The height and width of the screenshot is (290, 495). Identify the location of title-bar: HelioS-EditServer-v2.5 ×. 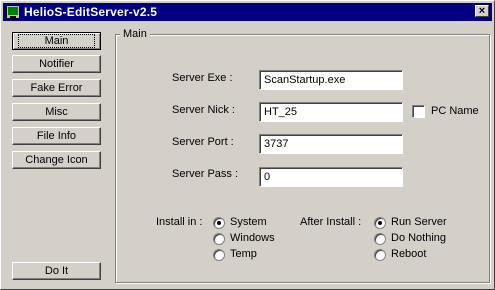
(247, 12).